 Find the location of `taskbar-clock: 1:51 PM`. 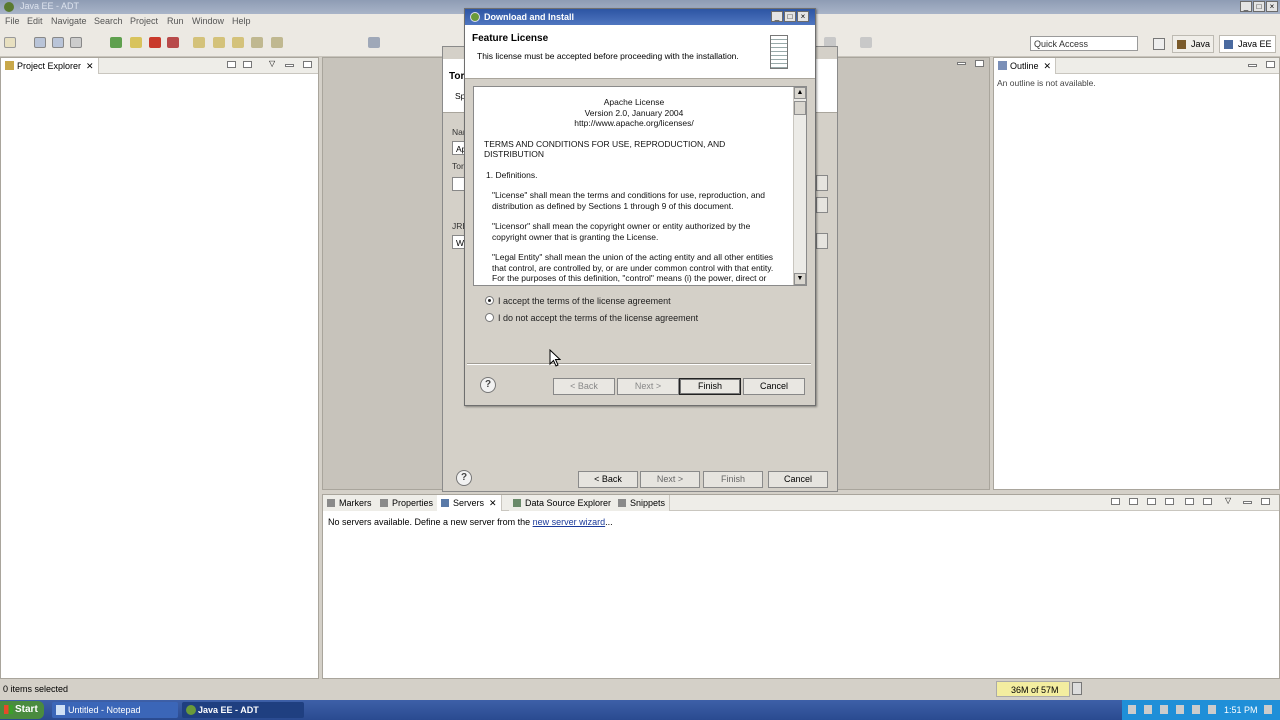

taskbar-clock: 1:51 PM is located at coordinates (1241, 710).